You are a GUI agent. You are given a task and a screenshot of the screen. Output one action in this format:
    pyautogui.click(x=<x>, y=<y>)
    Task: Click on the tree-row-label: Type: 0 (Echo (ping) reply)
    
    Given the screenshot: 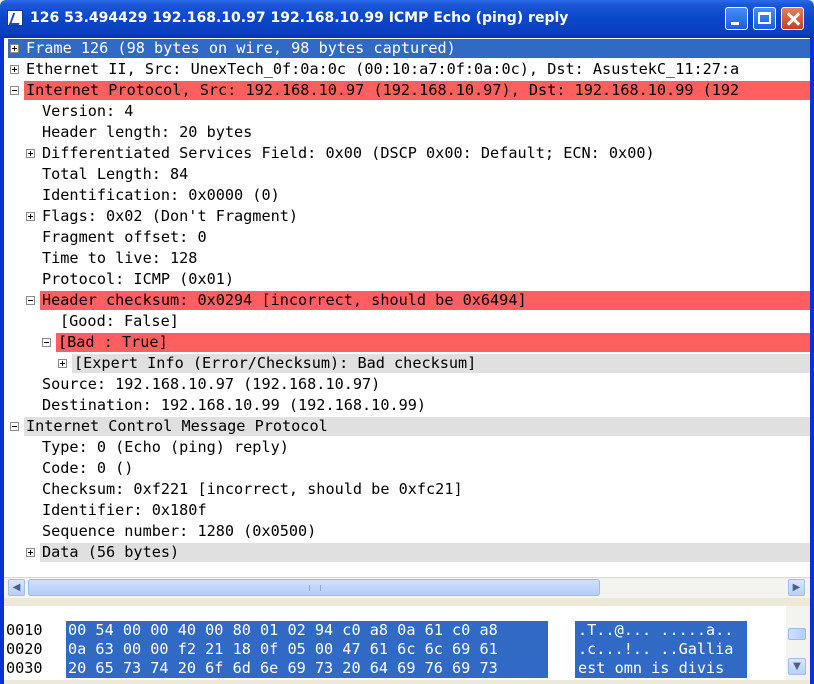 What is the action you would take?
    pyautogui.click(x=165, y=447)
    